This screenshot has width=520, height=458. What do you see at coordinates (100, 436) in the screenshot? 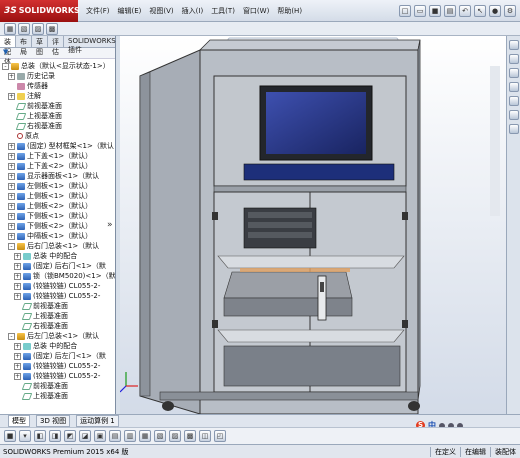
I see `toolbar-btn-icon: ▣` at bounding box center [100, 436].